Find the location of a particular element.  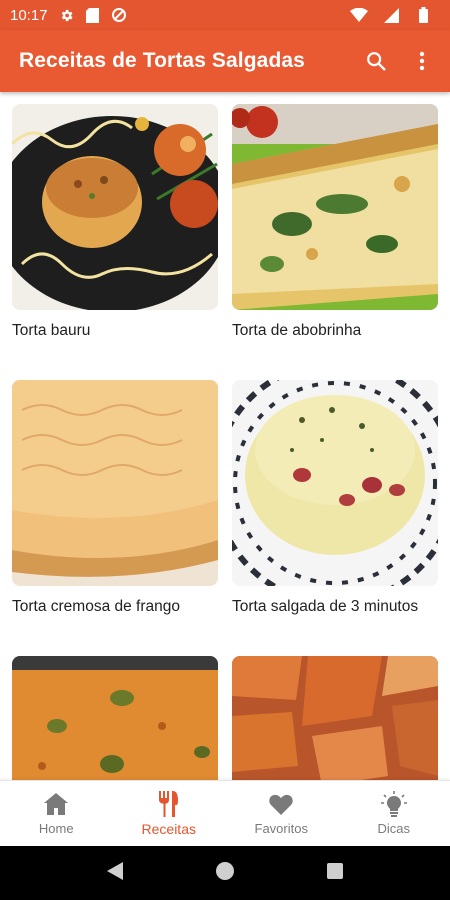

battery-icon is located at coordinates (423, 15).